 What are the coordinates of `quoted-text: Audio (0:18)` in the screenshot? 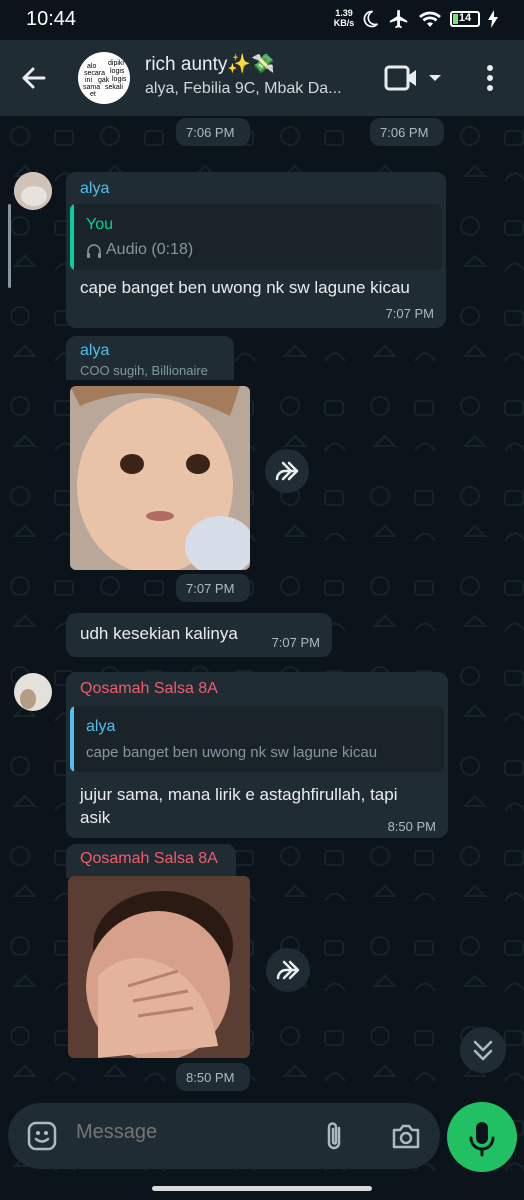 It's located at (150, 249).